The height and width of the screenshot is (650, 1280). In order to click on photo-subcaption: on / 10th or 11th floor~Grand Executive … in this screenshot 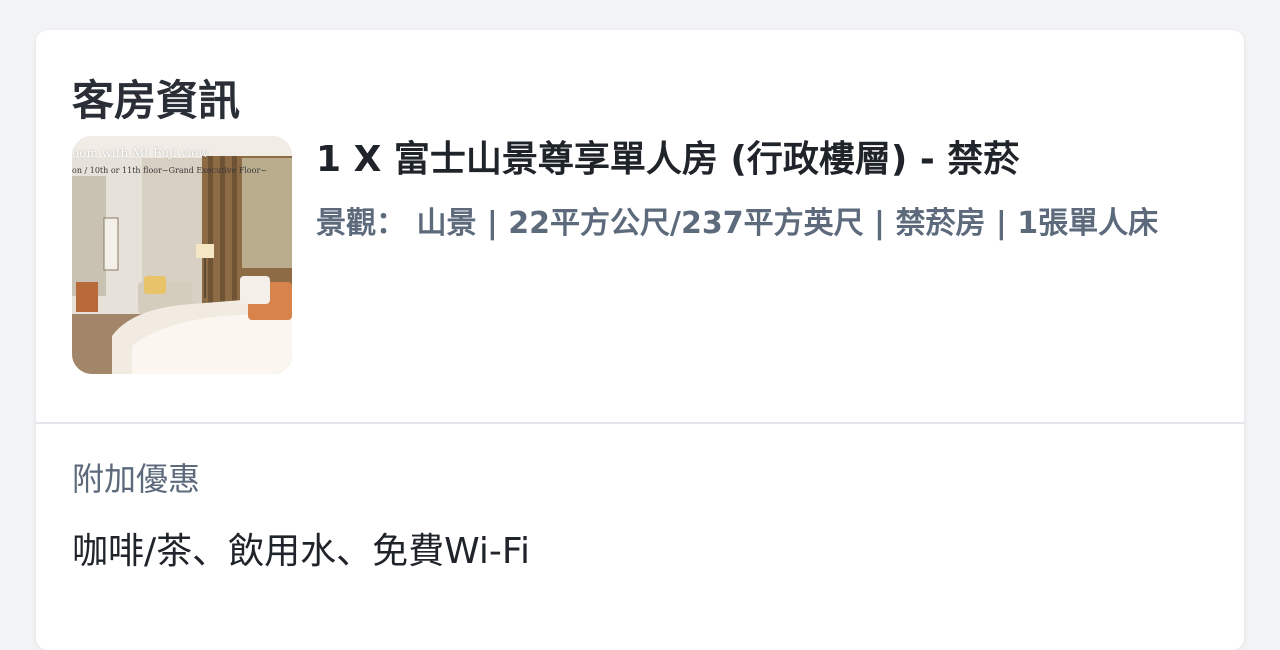, I will do `click(169, 170)`.